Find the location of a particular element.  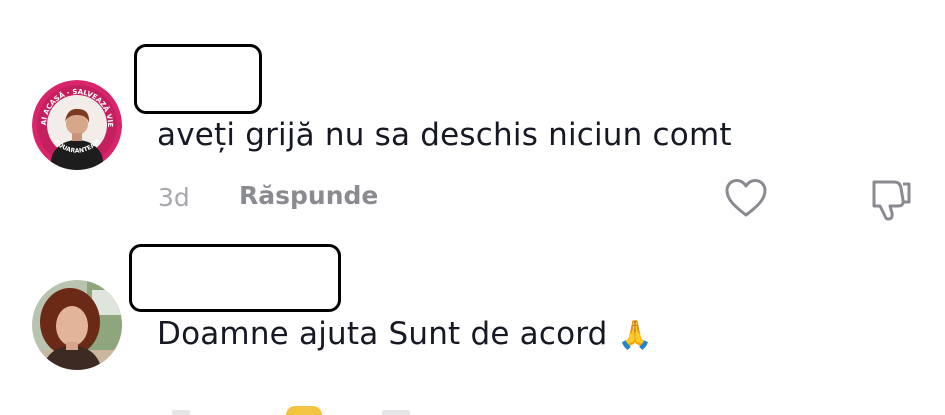

praying-hands-emoji: 🙏 is located at coordinates (635, 334).